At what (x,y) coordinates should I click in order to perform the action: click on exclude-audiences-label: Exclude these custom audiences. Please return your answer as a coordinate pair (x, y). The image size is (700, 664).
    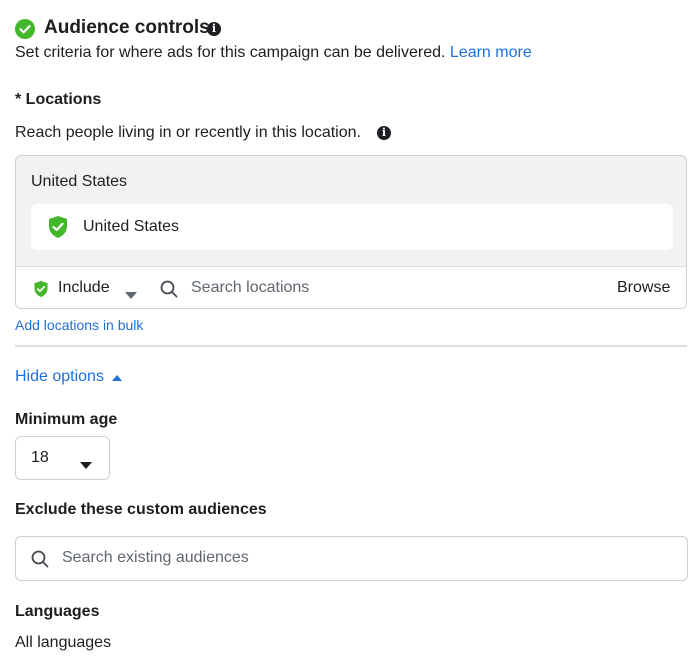
    Looking at the image, I should click on (141, 509).